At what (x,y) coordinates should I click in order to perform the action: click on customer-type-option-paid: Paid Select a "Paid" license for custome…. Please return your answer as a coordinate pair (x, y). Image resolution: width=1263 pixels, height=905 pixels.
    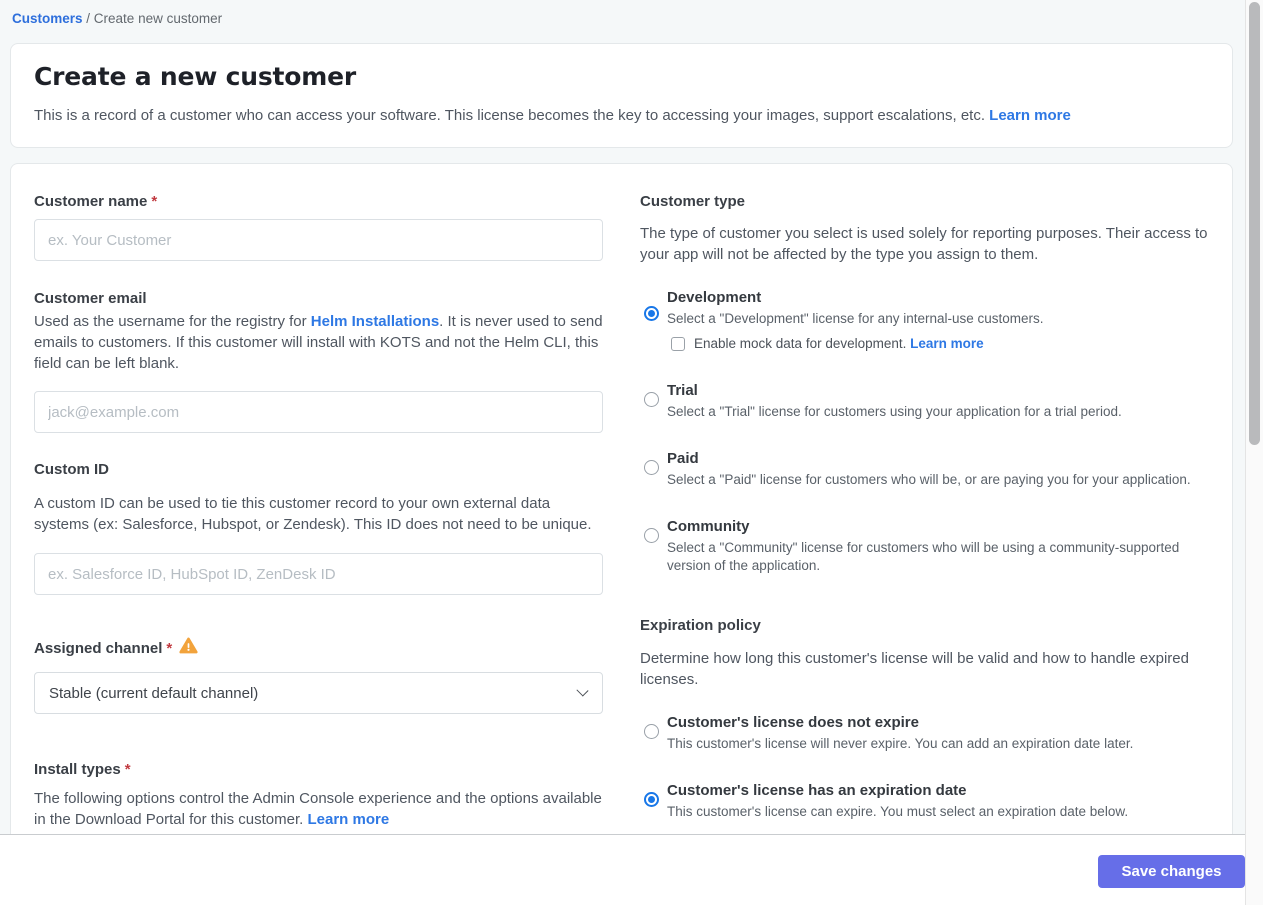
    Looking at the image, I should click on (924, 468).